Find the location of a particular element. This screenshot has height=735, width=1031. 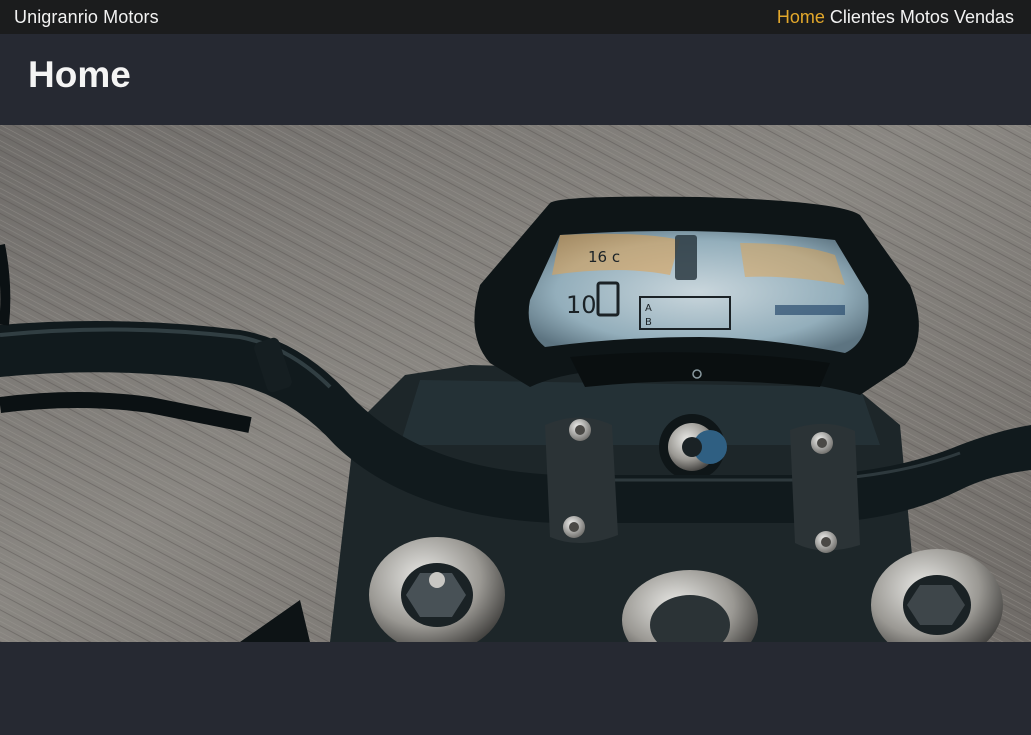

nav-link-motos: Motos is located at coordinates (924, 17).